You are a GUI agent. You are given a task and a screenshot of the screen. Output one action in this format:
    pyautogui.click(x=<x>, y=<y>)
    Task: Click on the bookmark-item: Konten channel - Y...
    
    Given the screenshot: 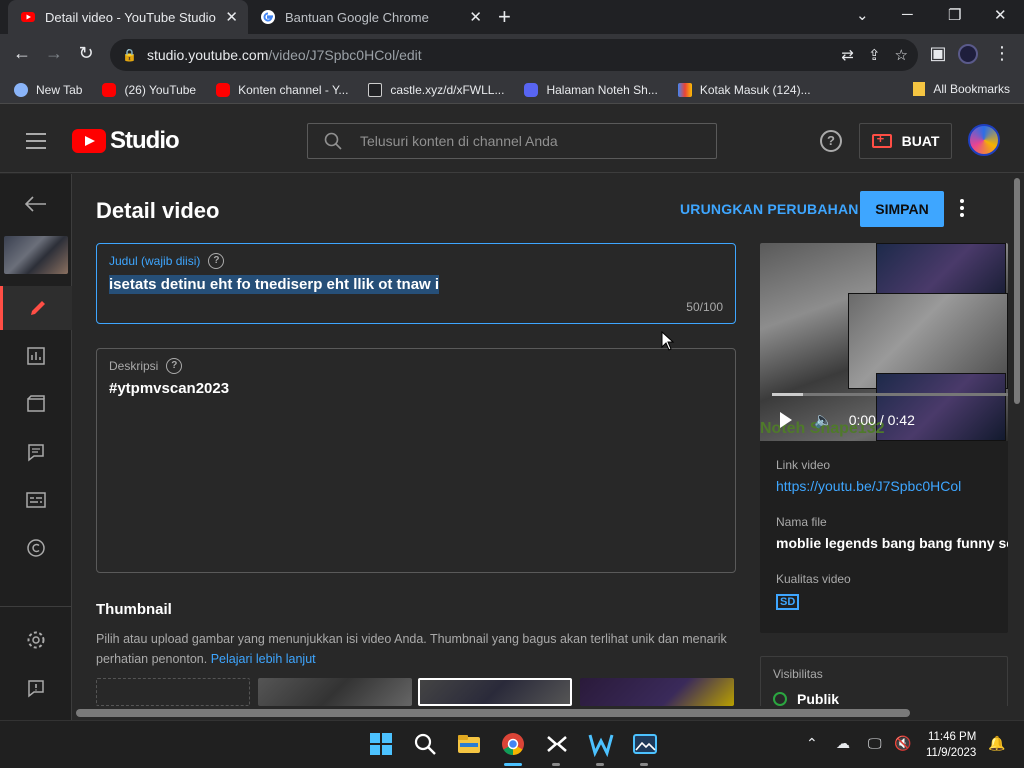 What is the action you would take?
    pyautogui.click(x=282, y=89)
    